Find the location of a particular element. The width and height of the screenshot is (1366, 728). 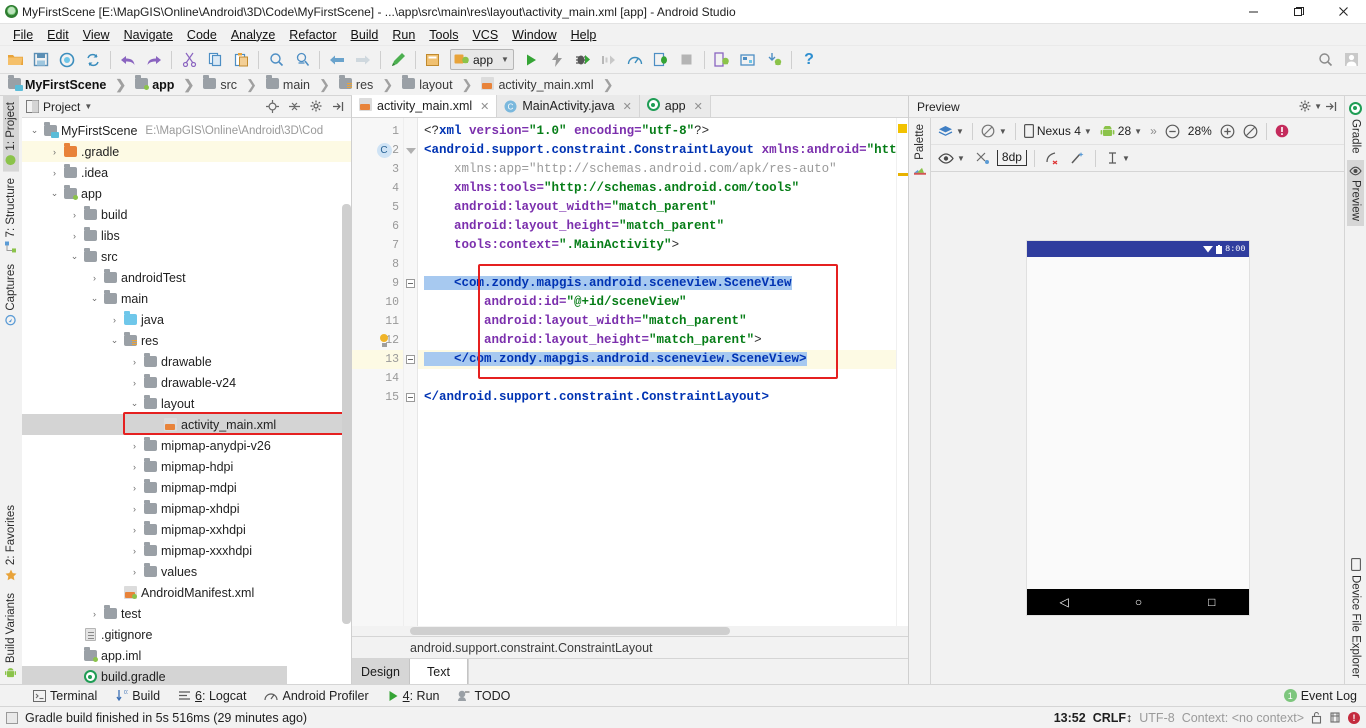

tree-item-androidtest: › androidTest is located at coordinates (186, 277).